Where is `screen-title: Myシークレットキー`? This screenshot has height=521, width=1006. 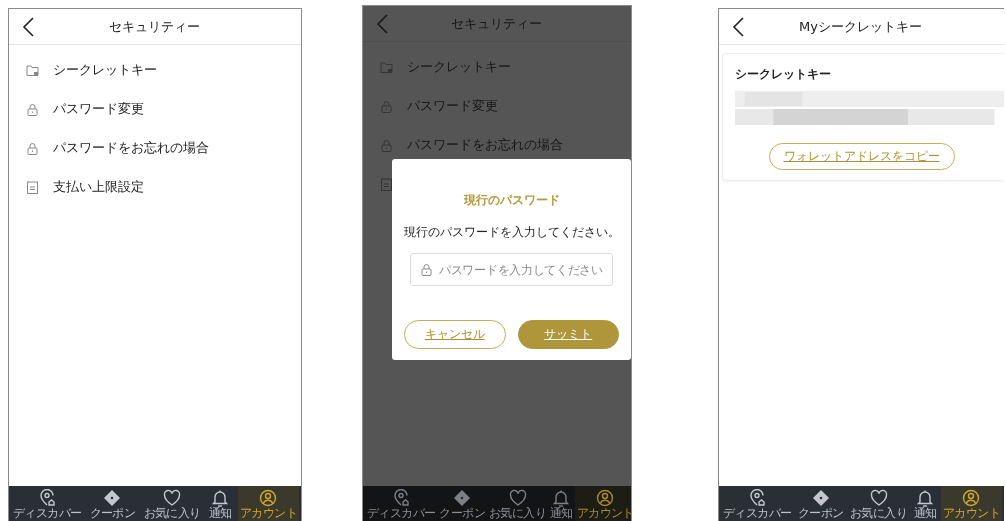 screen-title: Myシークレットキー is located at coordinates (860, 26).